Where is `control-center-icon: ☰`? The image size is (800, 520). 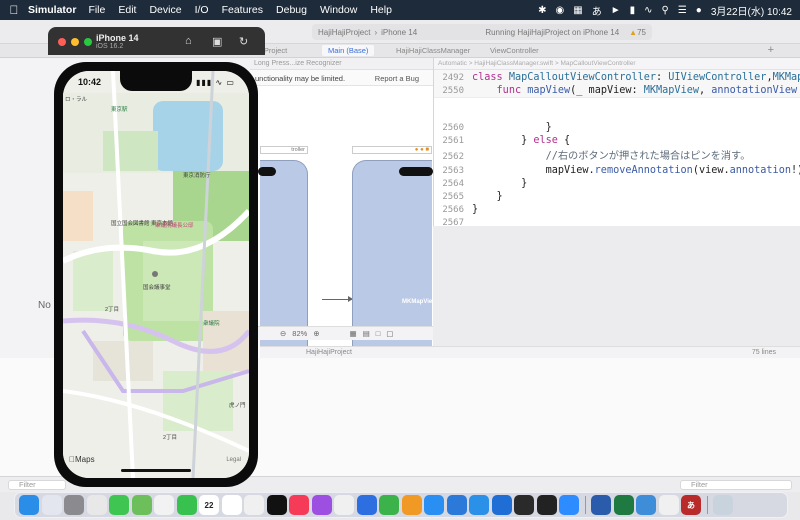 control-center-icon: ☰ is located at coordinates (682, 10).